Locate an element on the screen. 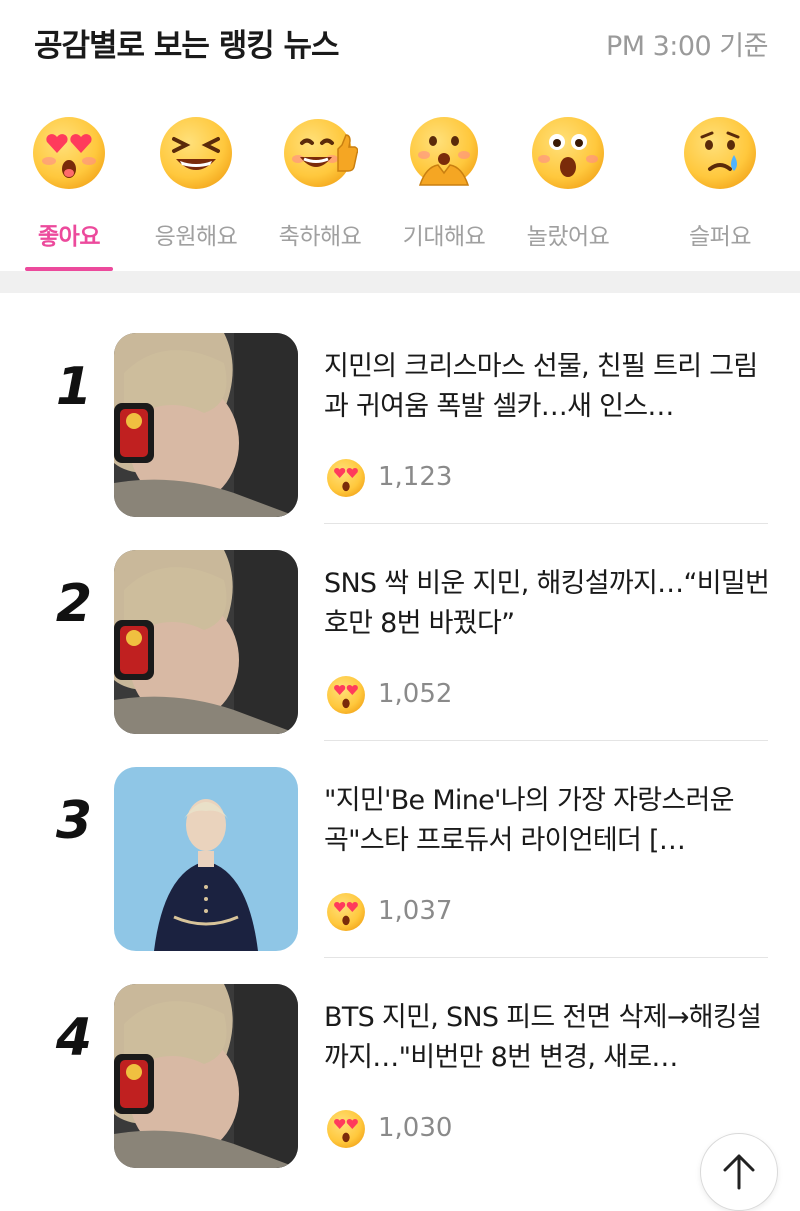  scroll-top-button is located at coordinates (739, 1172).